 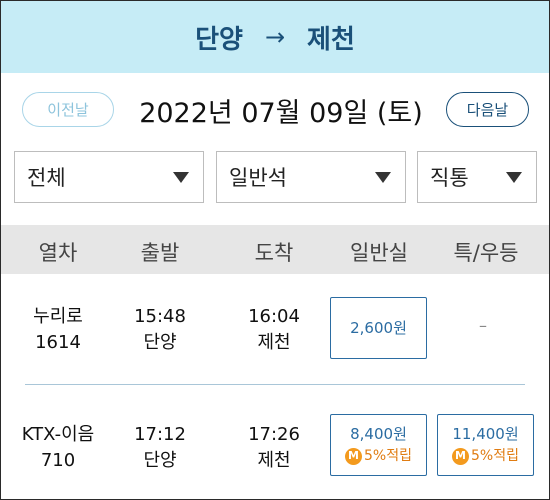 What do you see at coordinates (46, 178) in the screenshot?
I see `train-type-value: 전체` at bounding box center [46, 178].